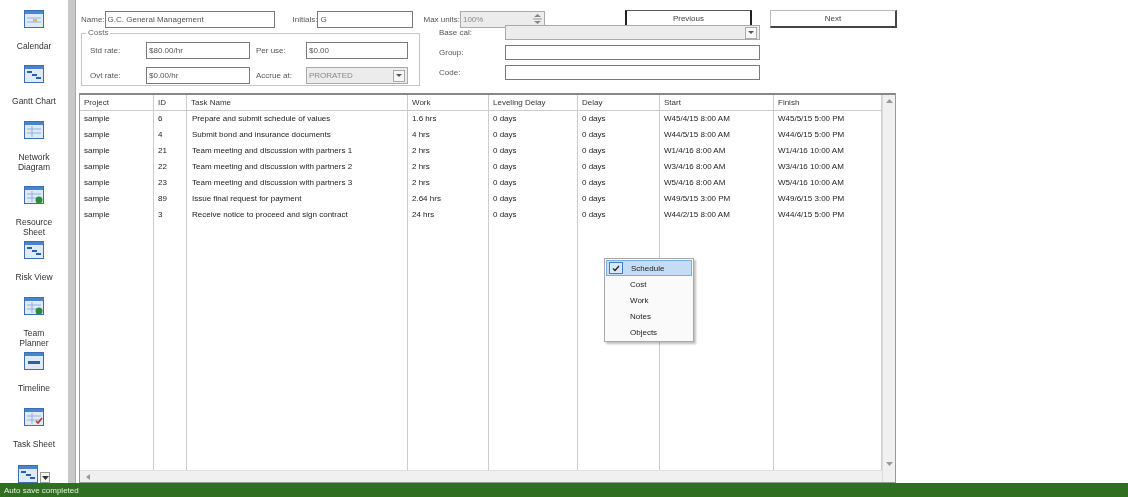 This screenshot has width=1128, height=497. I want to click on menu-item: Work, so click(649, 300).